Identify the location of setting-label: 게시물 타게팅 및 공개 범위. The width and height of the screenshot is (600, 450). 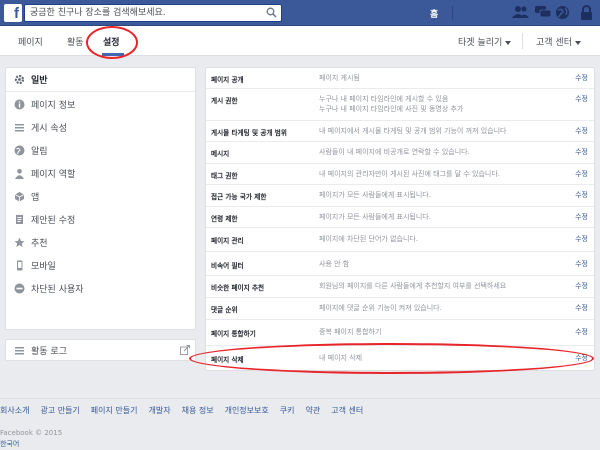
(249, 133).